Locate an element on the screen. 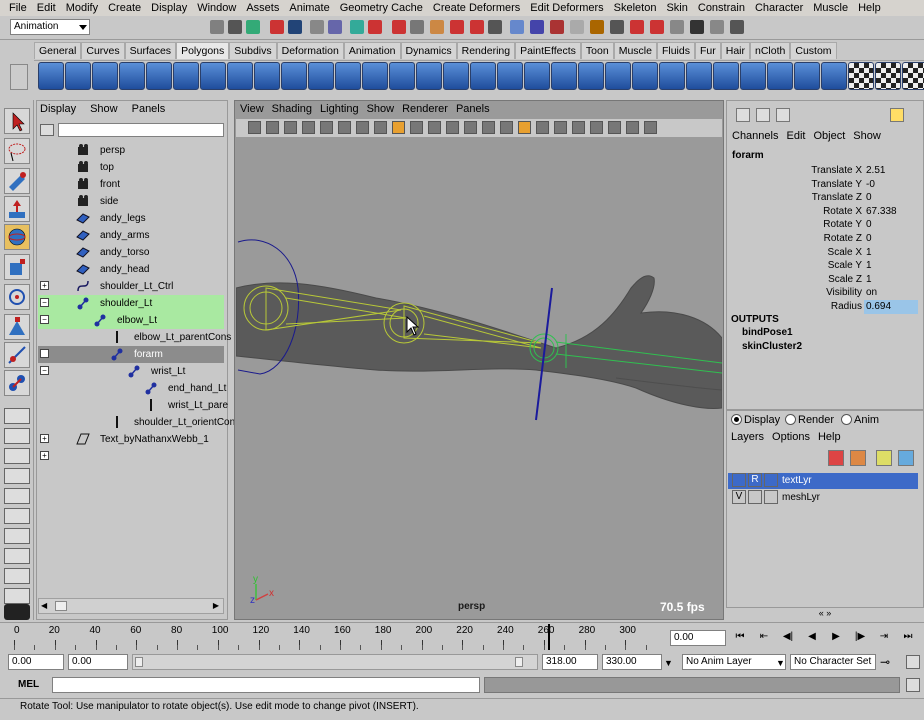  shelf-tab-deformation: Deformation is located at coordinates (310, 50).